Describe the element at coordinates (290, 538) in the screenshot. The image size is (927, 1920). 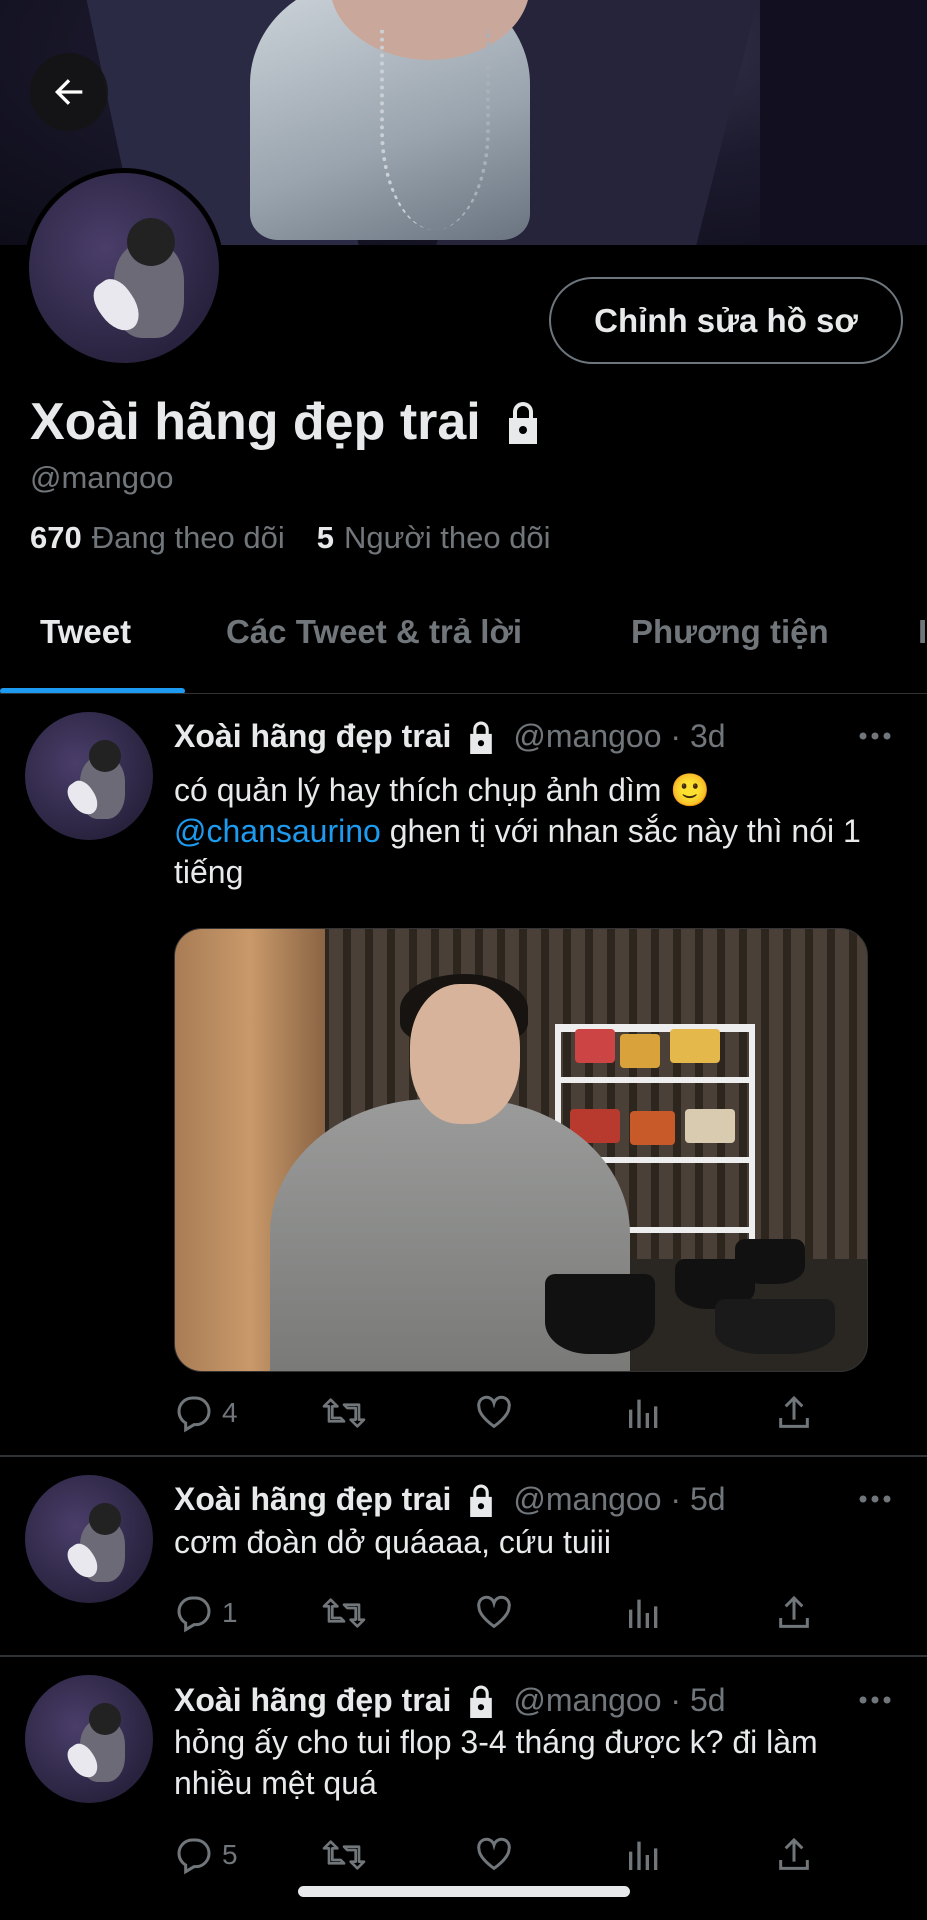
I see `follow-stats: 670 Đang theo dõi 5 Người theo dõi` at that location.